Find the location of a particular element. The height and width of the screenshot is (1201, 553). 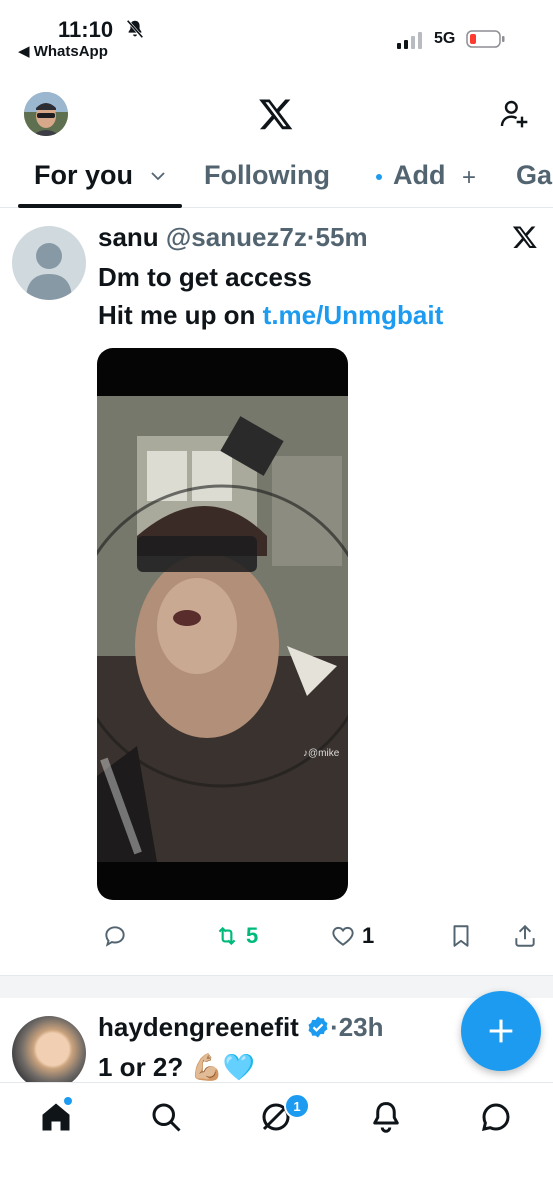

bottom-navigation: 1 is located at coordinates (276, 1141).